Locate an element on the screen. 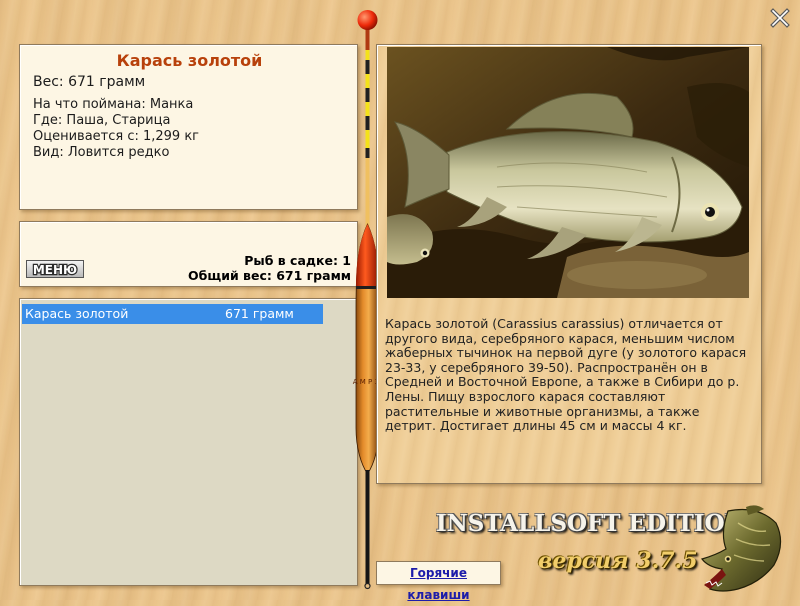  rated-from-line: Оценивается с: 1,299 кг is located at coordinates (116, 136).